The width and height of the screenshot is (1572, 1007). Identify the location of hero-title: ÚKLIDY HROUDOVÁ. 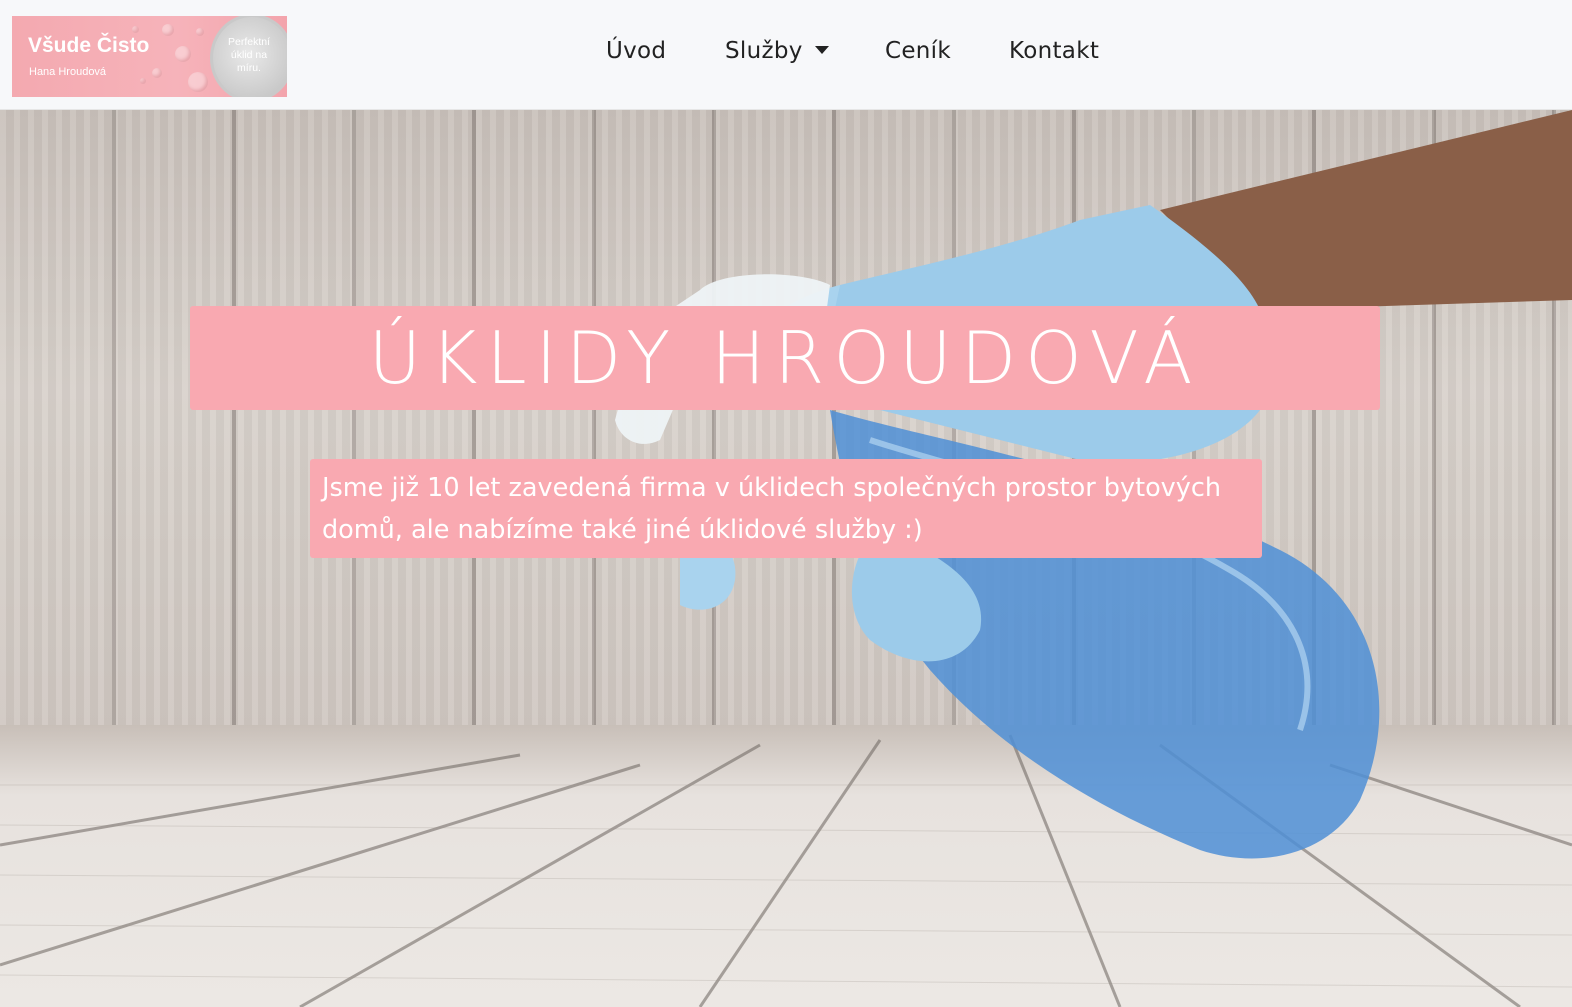
(785, 358).